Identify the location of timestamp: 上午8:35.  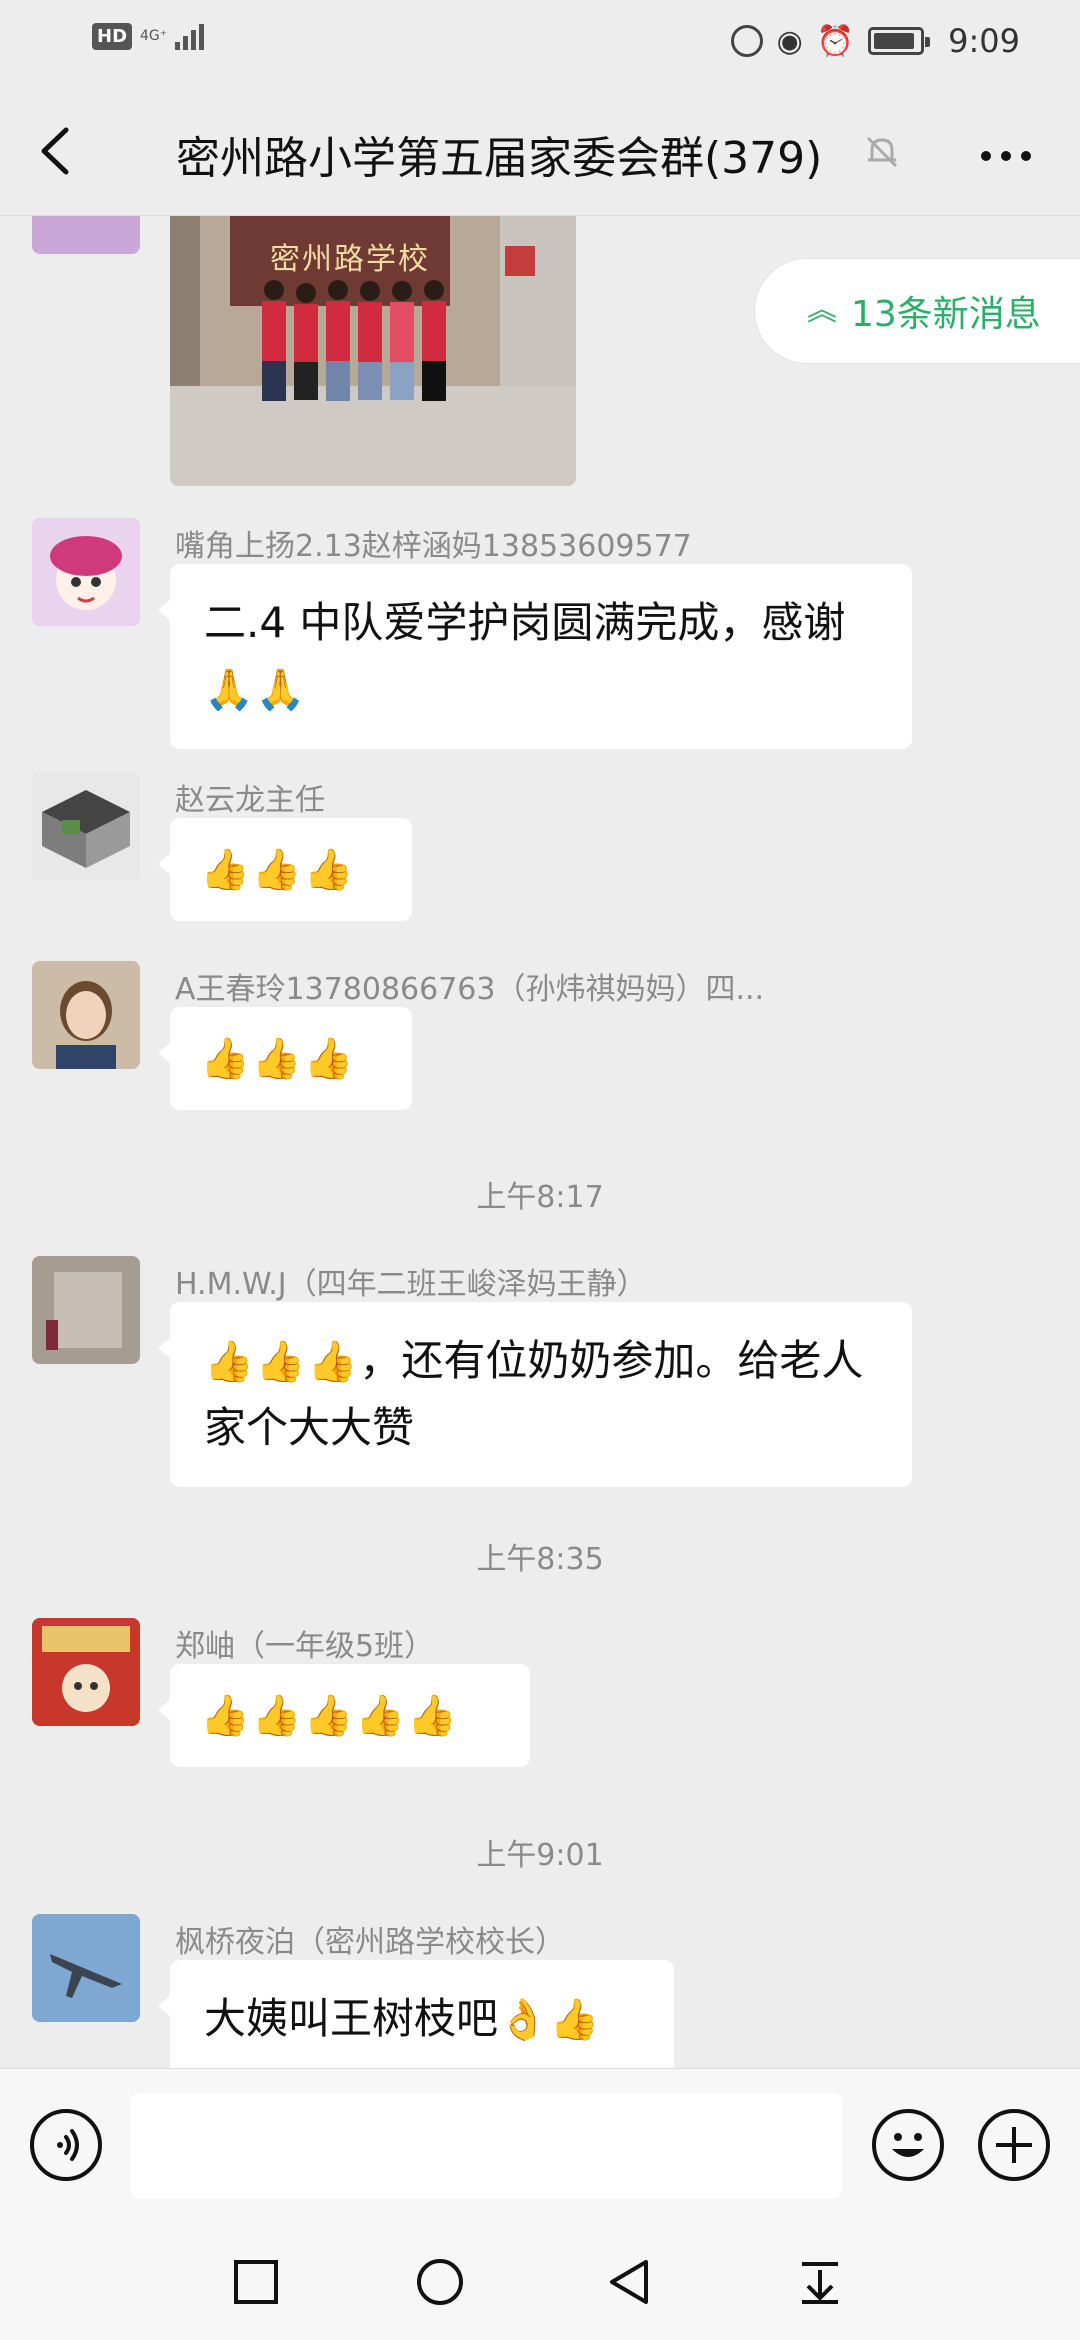
(540, 1559).